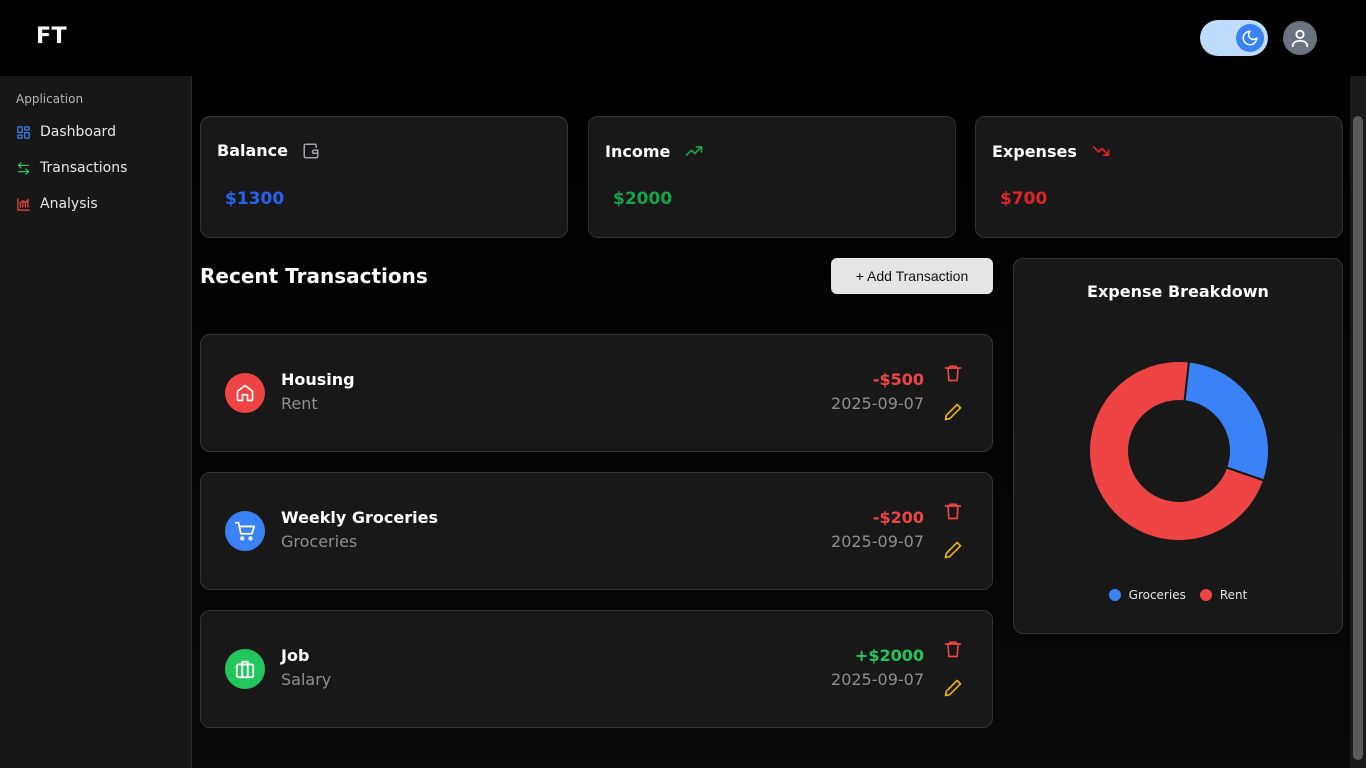  Describe the element at coordinates (898, 379) in the screenshot. I see `transaction-amount: -$500` at that location.